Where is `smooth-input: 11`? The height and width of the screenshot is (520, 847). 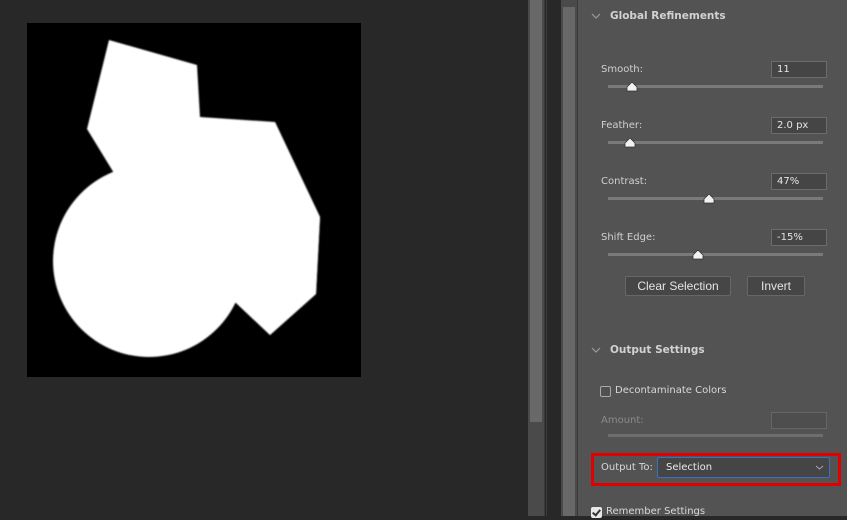 smooth-input: 11 is located at coordinates (799, 69).